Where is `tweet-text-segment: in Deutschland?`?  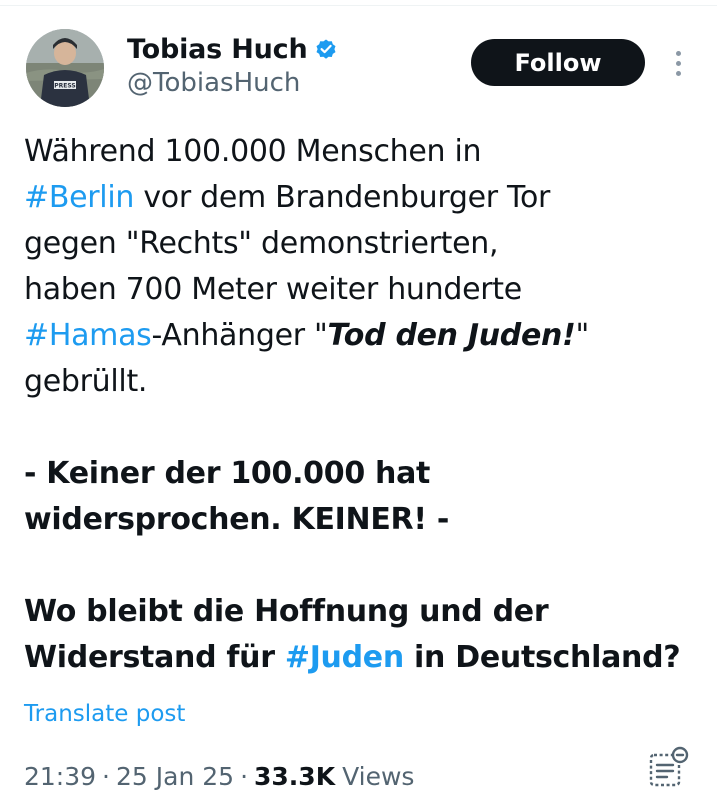 tweet-text-segment: in Deutschland? is located at coordinates (542, 657).